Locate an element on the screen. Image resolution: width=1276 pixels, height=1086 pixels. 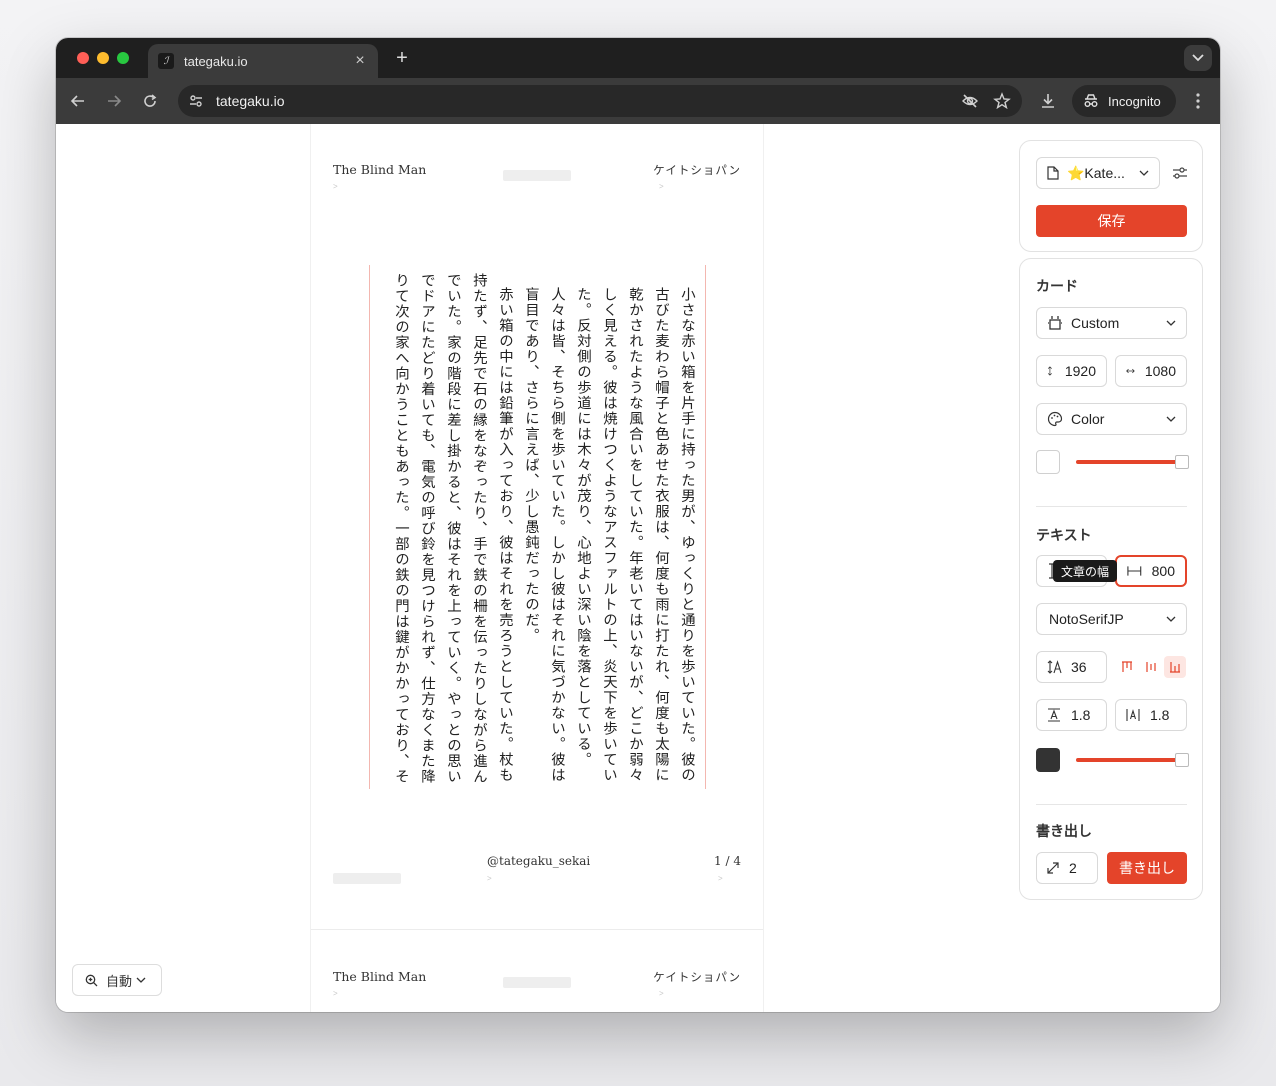
background-opacity-thumb is located at coordinates (1182, 462).